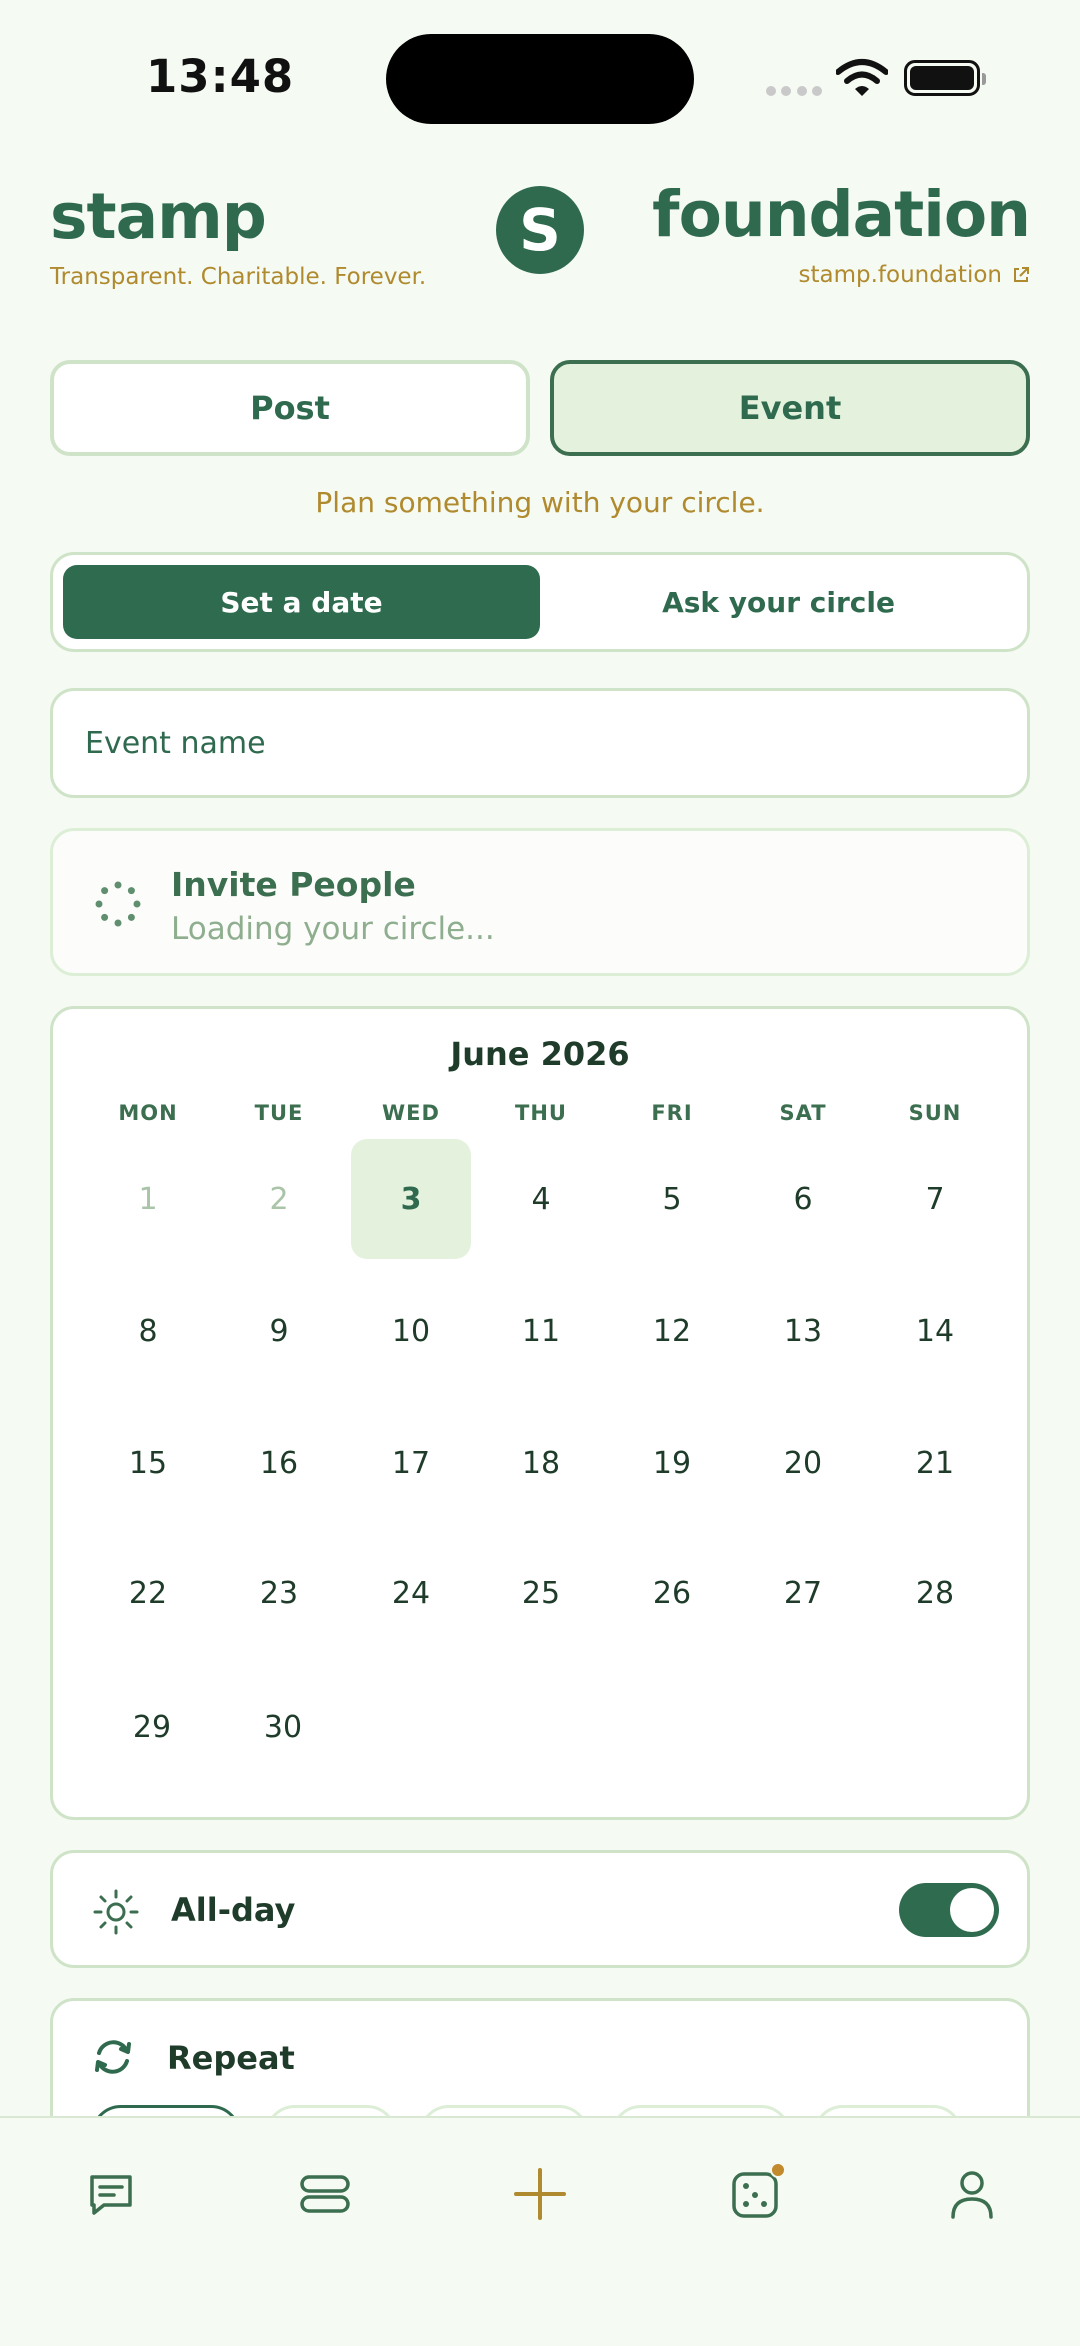  I want to click on invite-title: Invite People, so click(293, 884).